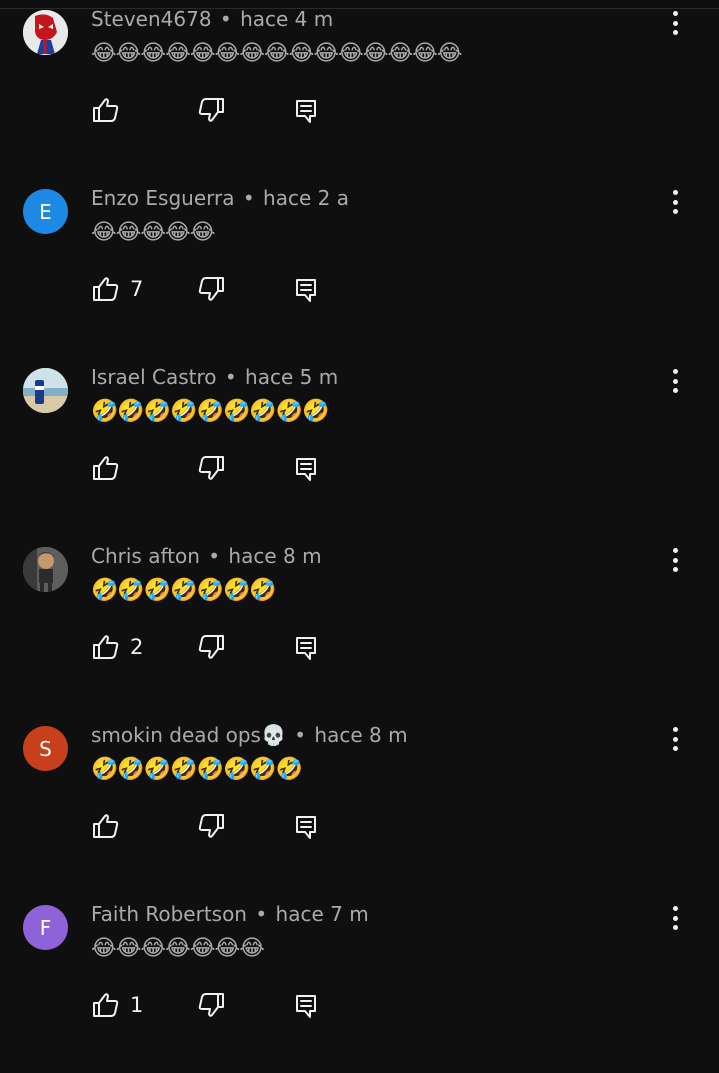 This screenshot has height=1073, width=719. I want to click on author-name: Faith Robertson, so click(169, 914).